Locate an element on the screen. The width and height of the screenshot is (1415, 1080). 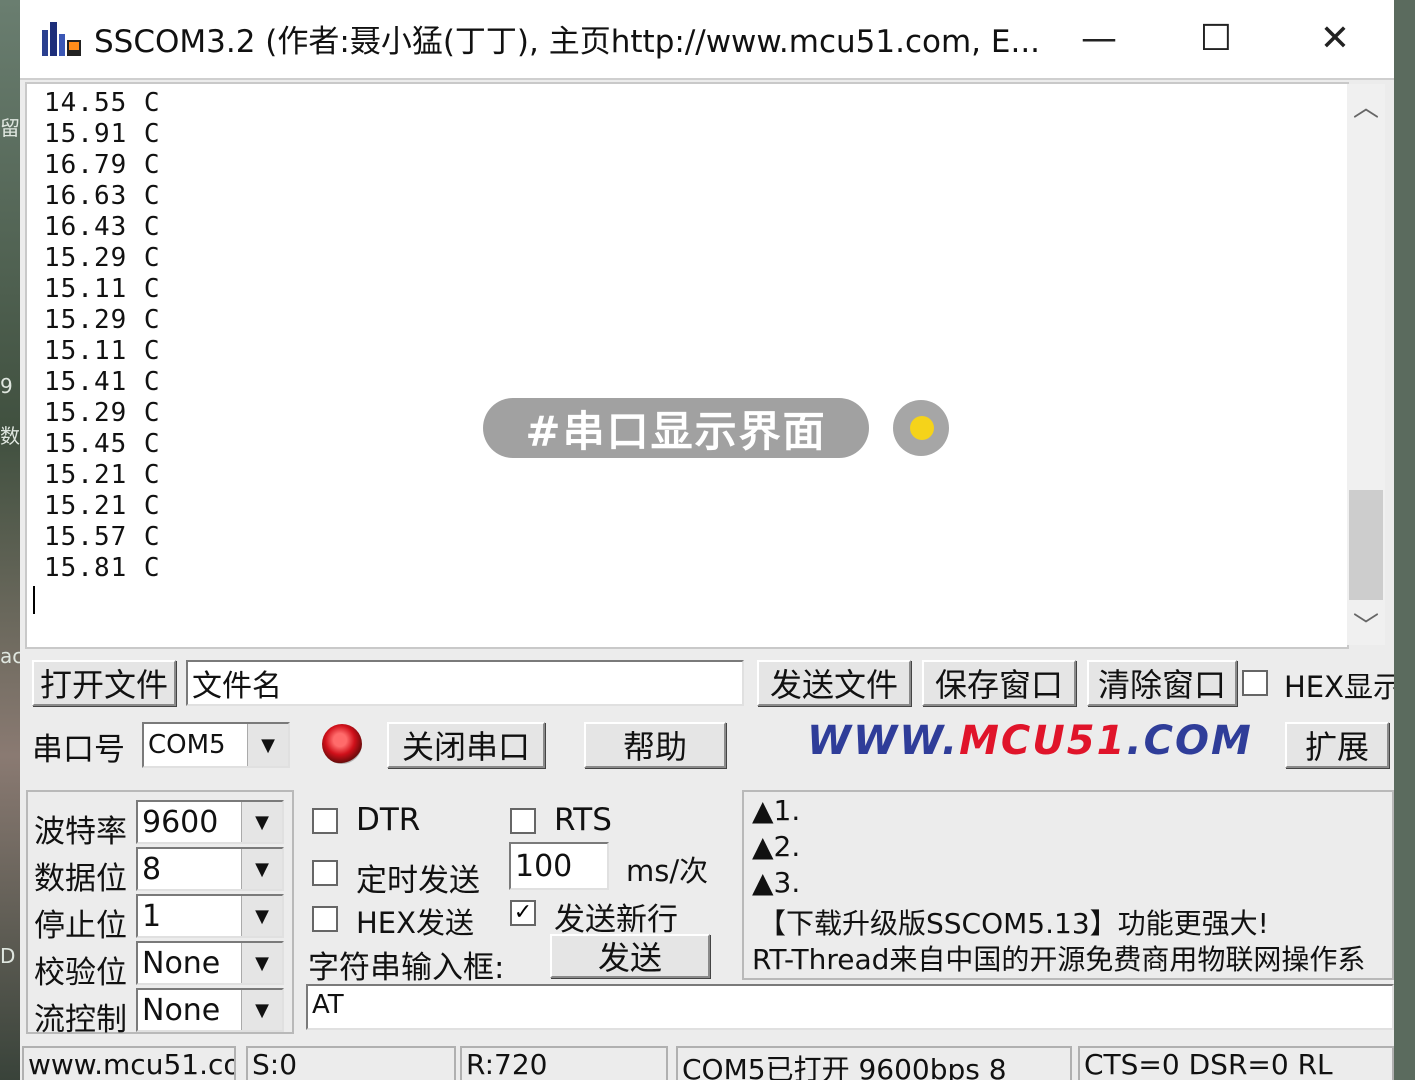
scroll-thumb is located at coordinates (1366, 545).